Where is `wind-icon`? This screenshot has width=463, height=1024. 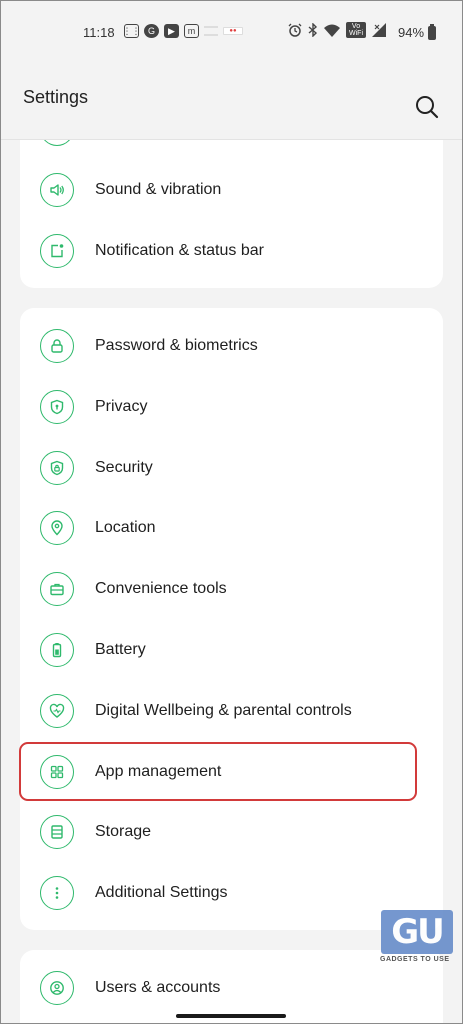
wind-icon is located at coordinates (211, 31).